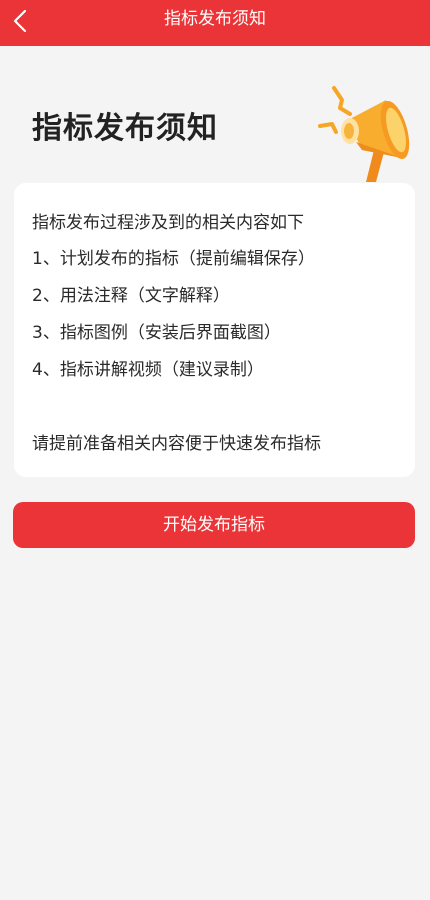  What do you see at coordinates (148, 370) in the screenshot?
I see `list-item: 4、指标讲解视频（建议录制）` at bounding box center [148, 370].